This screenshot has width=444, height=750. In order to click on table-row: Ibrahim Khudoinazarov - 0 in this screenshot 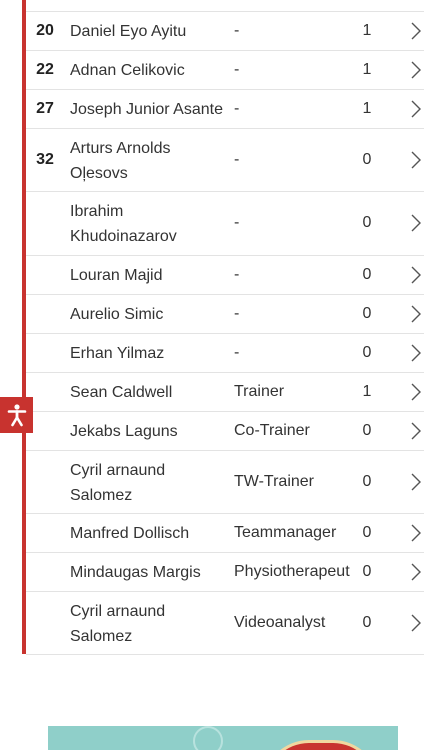, I will do `click(225, 224)`.